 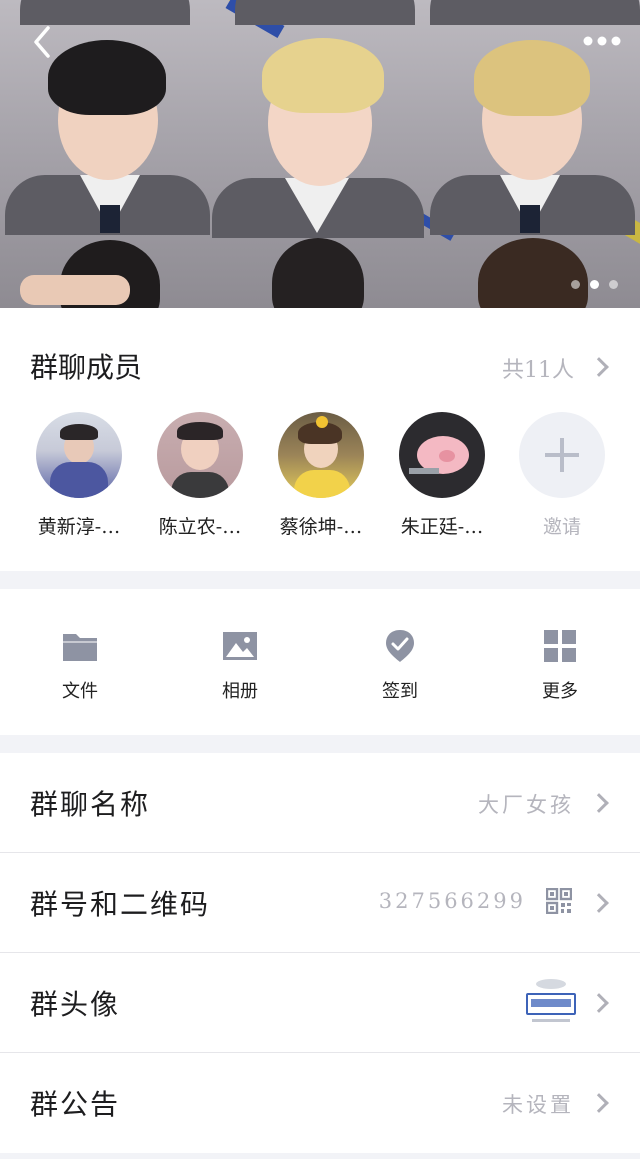 I want to click on more-options-button, so click(x=602, y=41).